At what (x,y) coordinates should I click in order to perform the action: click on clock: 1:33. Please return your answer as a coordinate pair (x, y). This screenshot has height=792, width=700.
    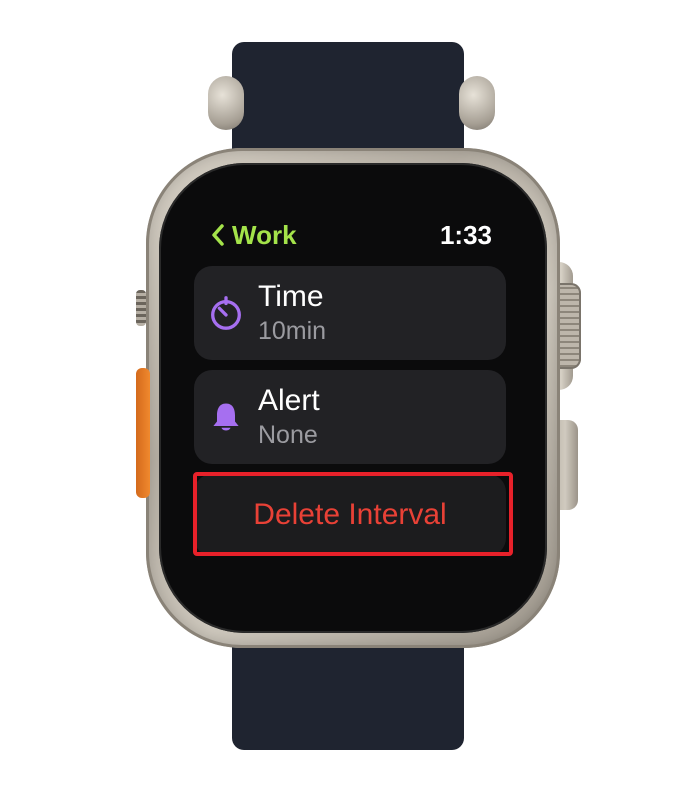
    Looking at the image, I should click on (465, 234).